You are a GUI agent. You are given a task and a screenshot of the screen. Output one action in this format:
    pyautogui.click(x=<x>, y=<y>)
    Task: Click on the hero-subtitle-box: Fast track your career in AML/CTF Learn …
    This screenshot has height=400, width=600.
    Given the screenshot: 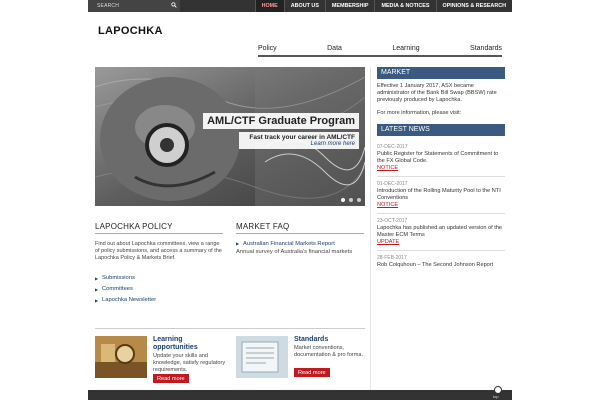 What is the action you would take?
    pyautogui.click(x=299, y=140)
    